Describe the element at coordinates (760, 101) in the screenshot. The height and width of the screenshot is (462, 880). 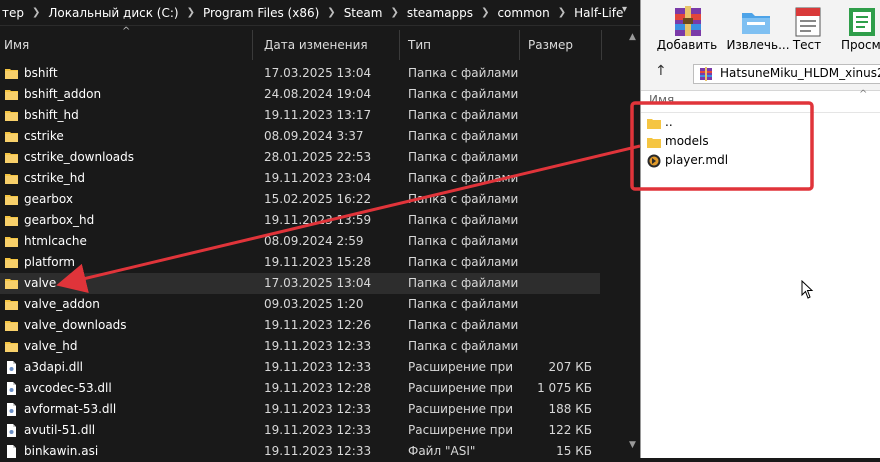
I see `archive-column-header: Имя ^` at that location.